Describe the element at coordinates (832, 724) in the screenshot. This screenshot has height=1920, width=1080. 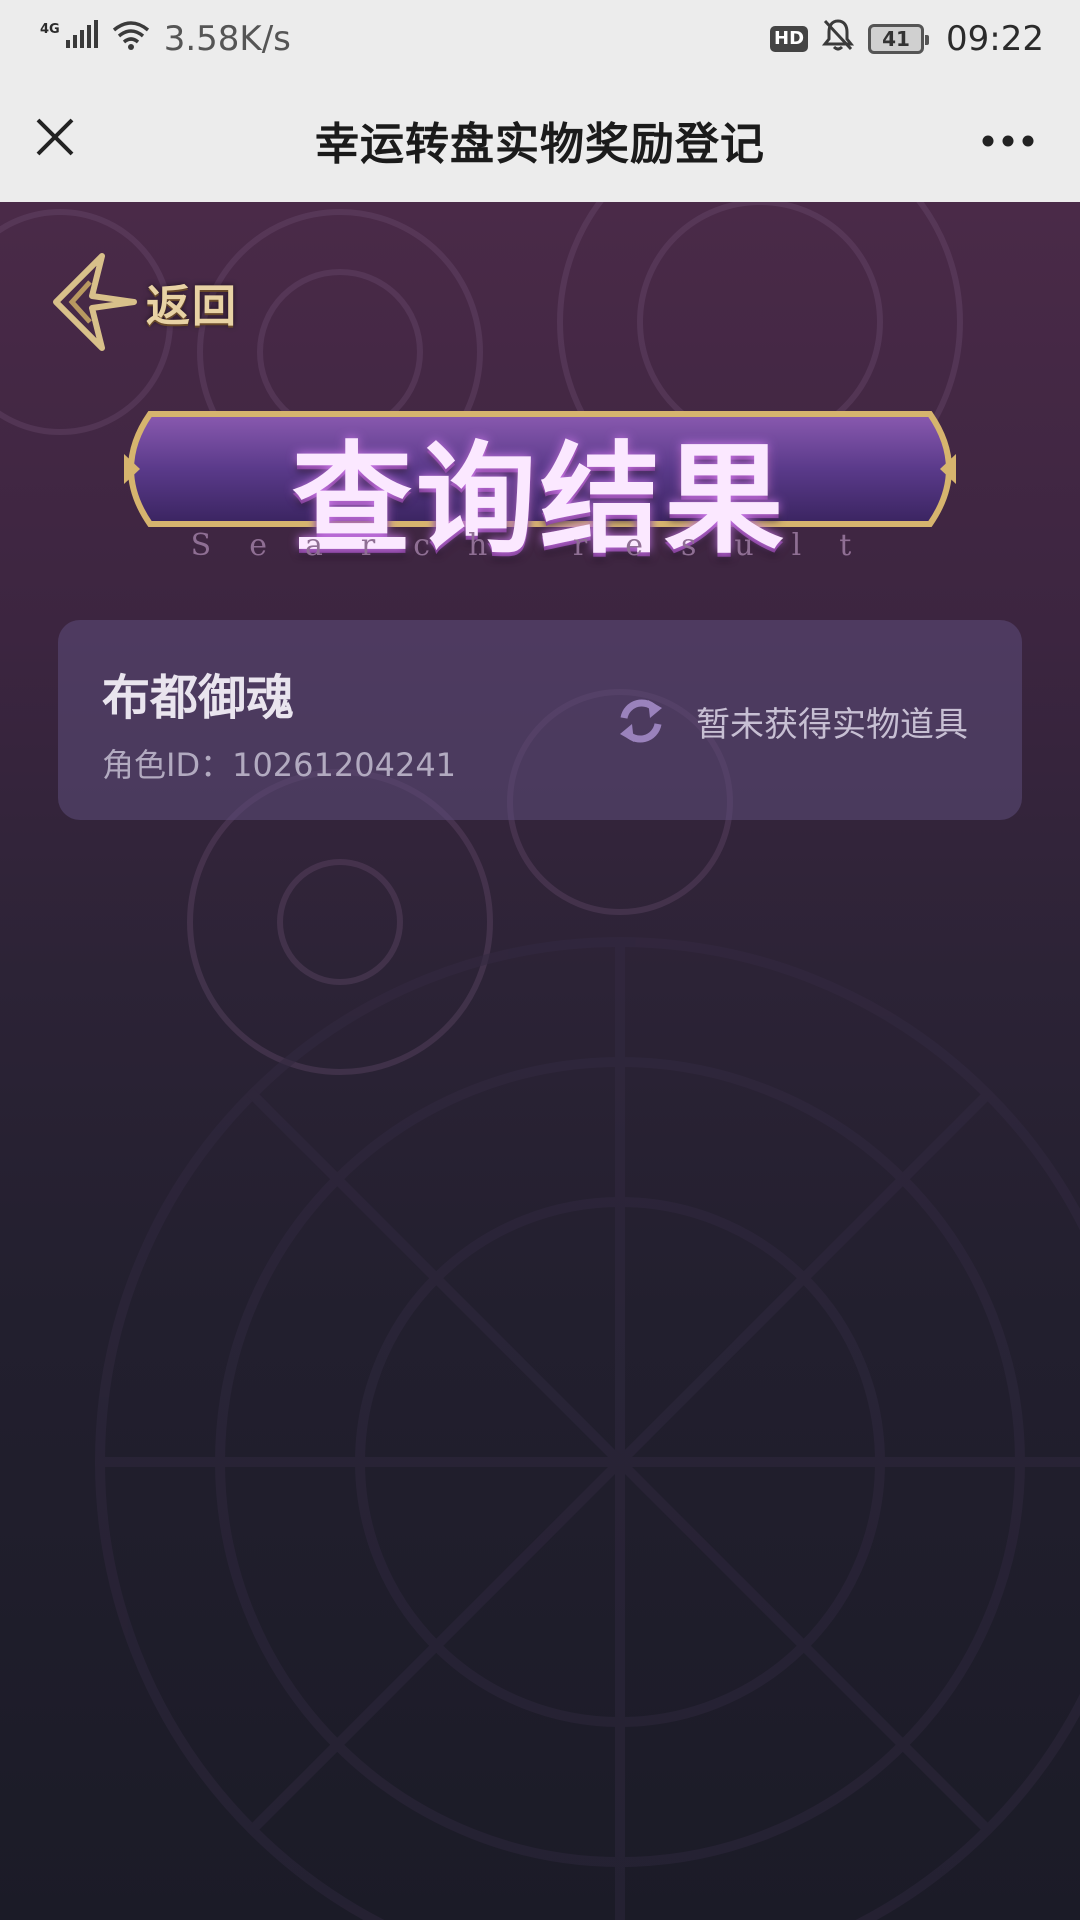
I see `status-text: 暂未获得实物道具` at that location.